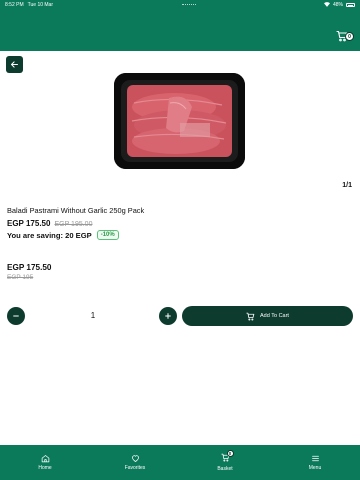  Describe the element at coordinates (45, 459) in the screenshot. I see `home-icon` at that location.